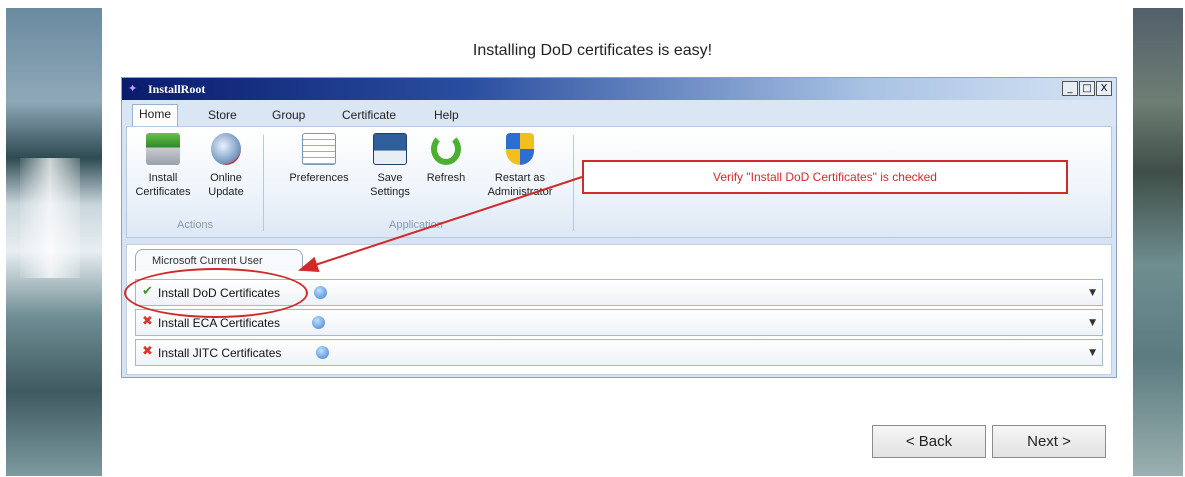 The height and width of the screenshot is (477, 1185). What do you see at coordinates (929, 441) in the screenshot?
I see `back-button: < Back` at bounding box center [929, 441].